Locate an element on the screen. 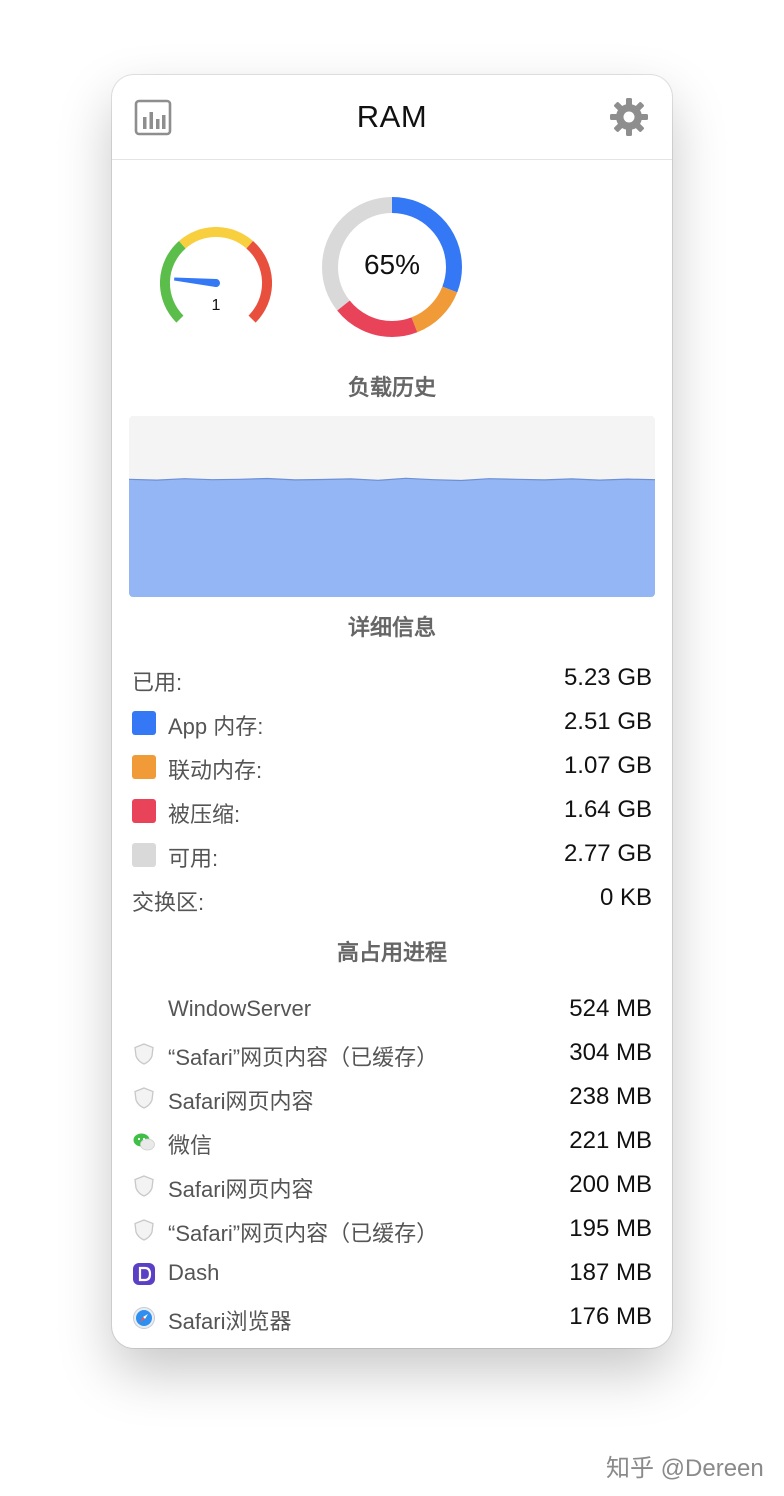 The width and height of the screenshot is (784, 1496). process-row: “Safari”网页内容（已缓存） 304 MB is located at coordinates (392, 1053).